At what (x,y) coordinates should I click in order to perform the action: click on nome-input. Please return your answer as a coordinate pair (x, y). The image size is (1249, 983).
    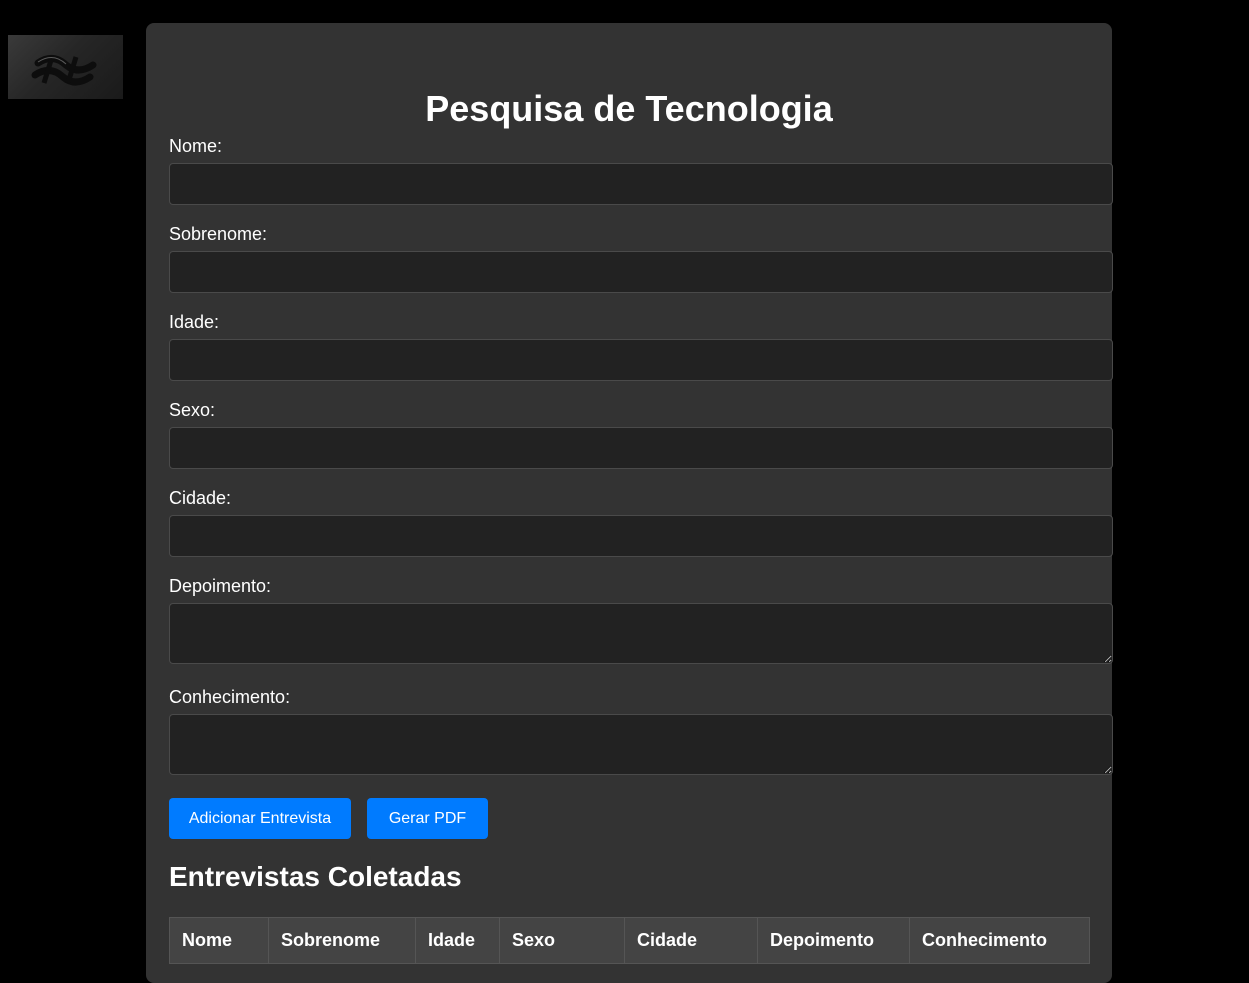
    Looking at the image, I should click on (641, 184).